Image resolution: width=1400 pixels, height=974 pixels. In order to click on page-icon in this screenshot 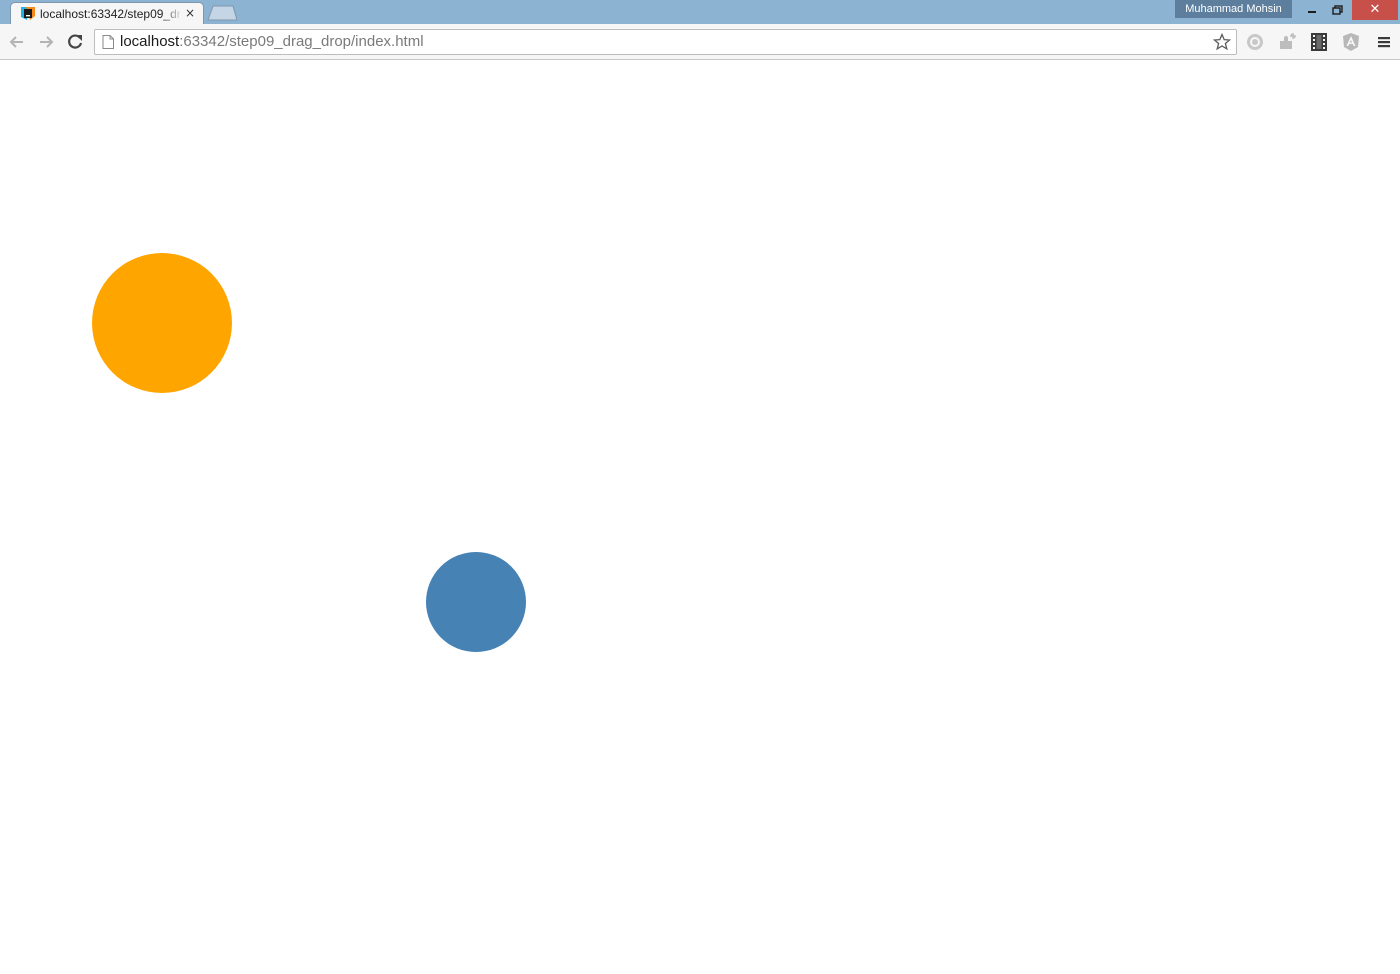, I will do `click(108, 42)`.